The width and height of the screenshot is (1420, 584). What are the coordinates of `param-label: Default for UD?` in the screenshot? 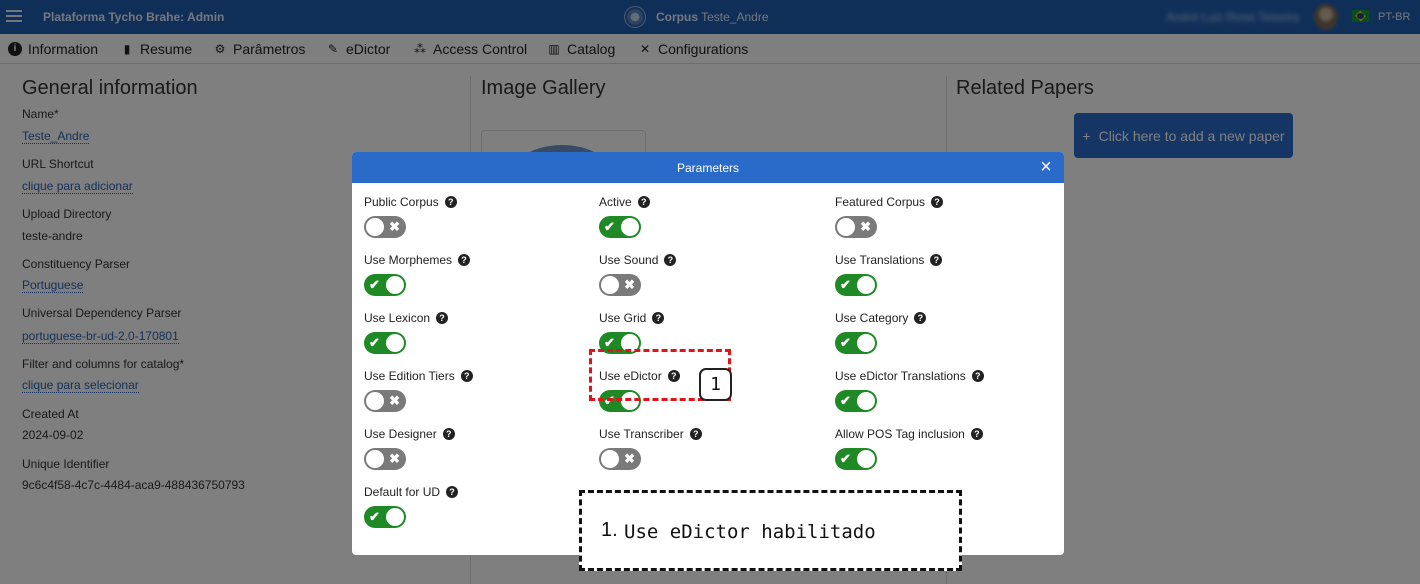 It's located at (411, 492).